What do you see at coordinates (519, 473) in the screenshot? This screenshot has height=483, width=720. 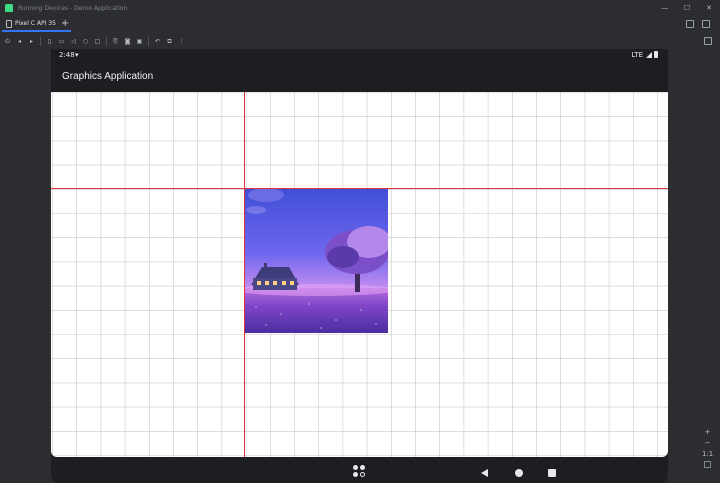 I see `nav-home-button` at bounding box center [519, 473].